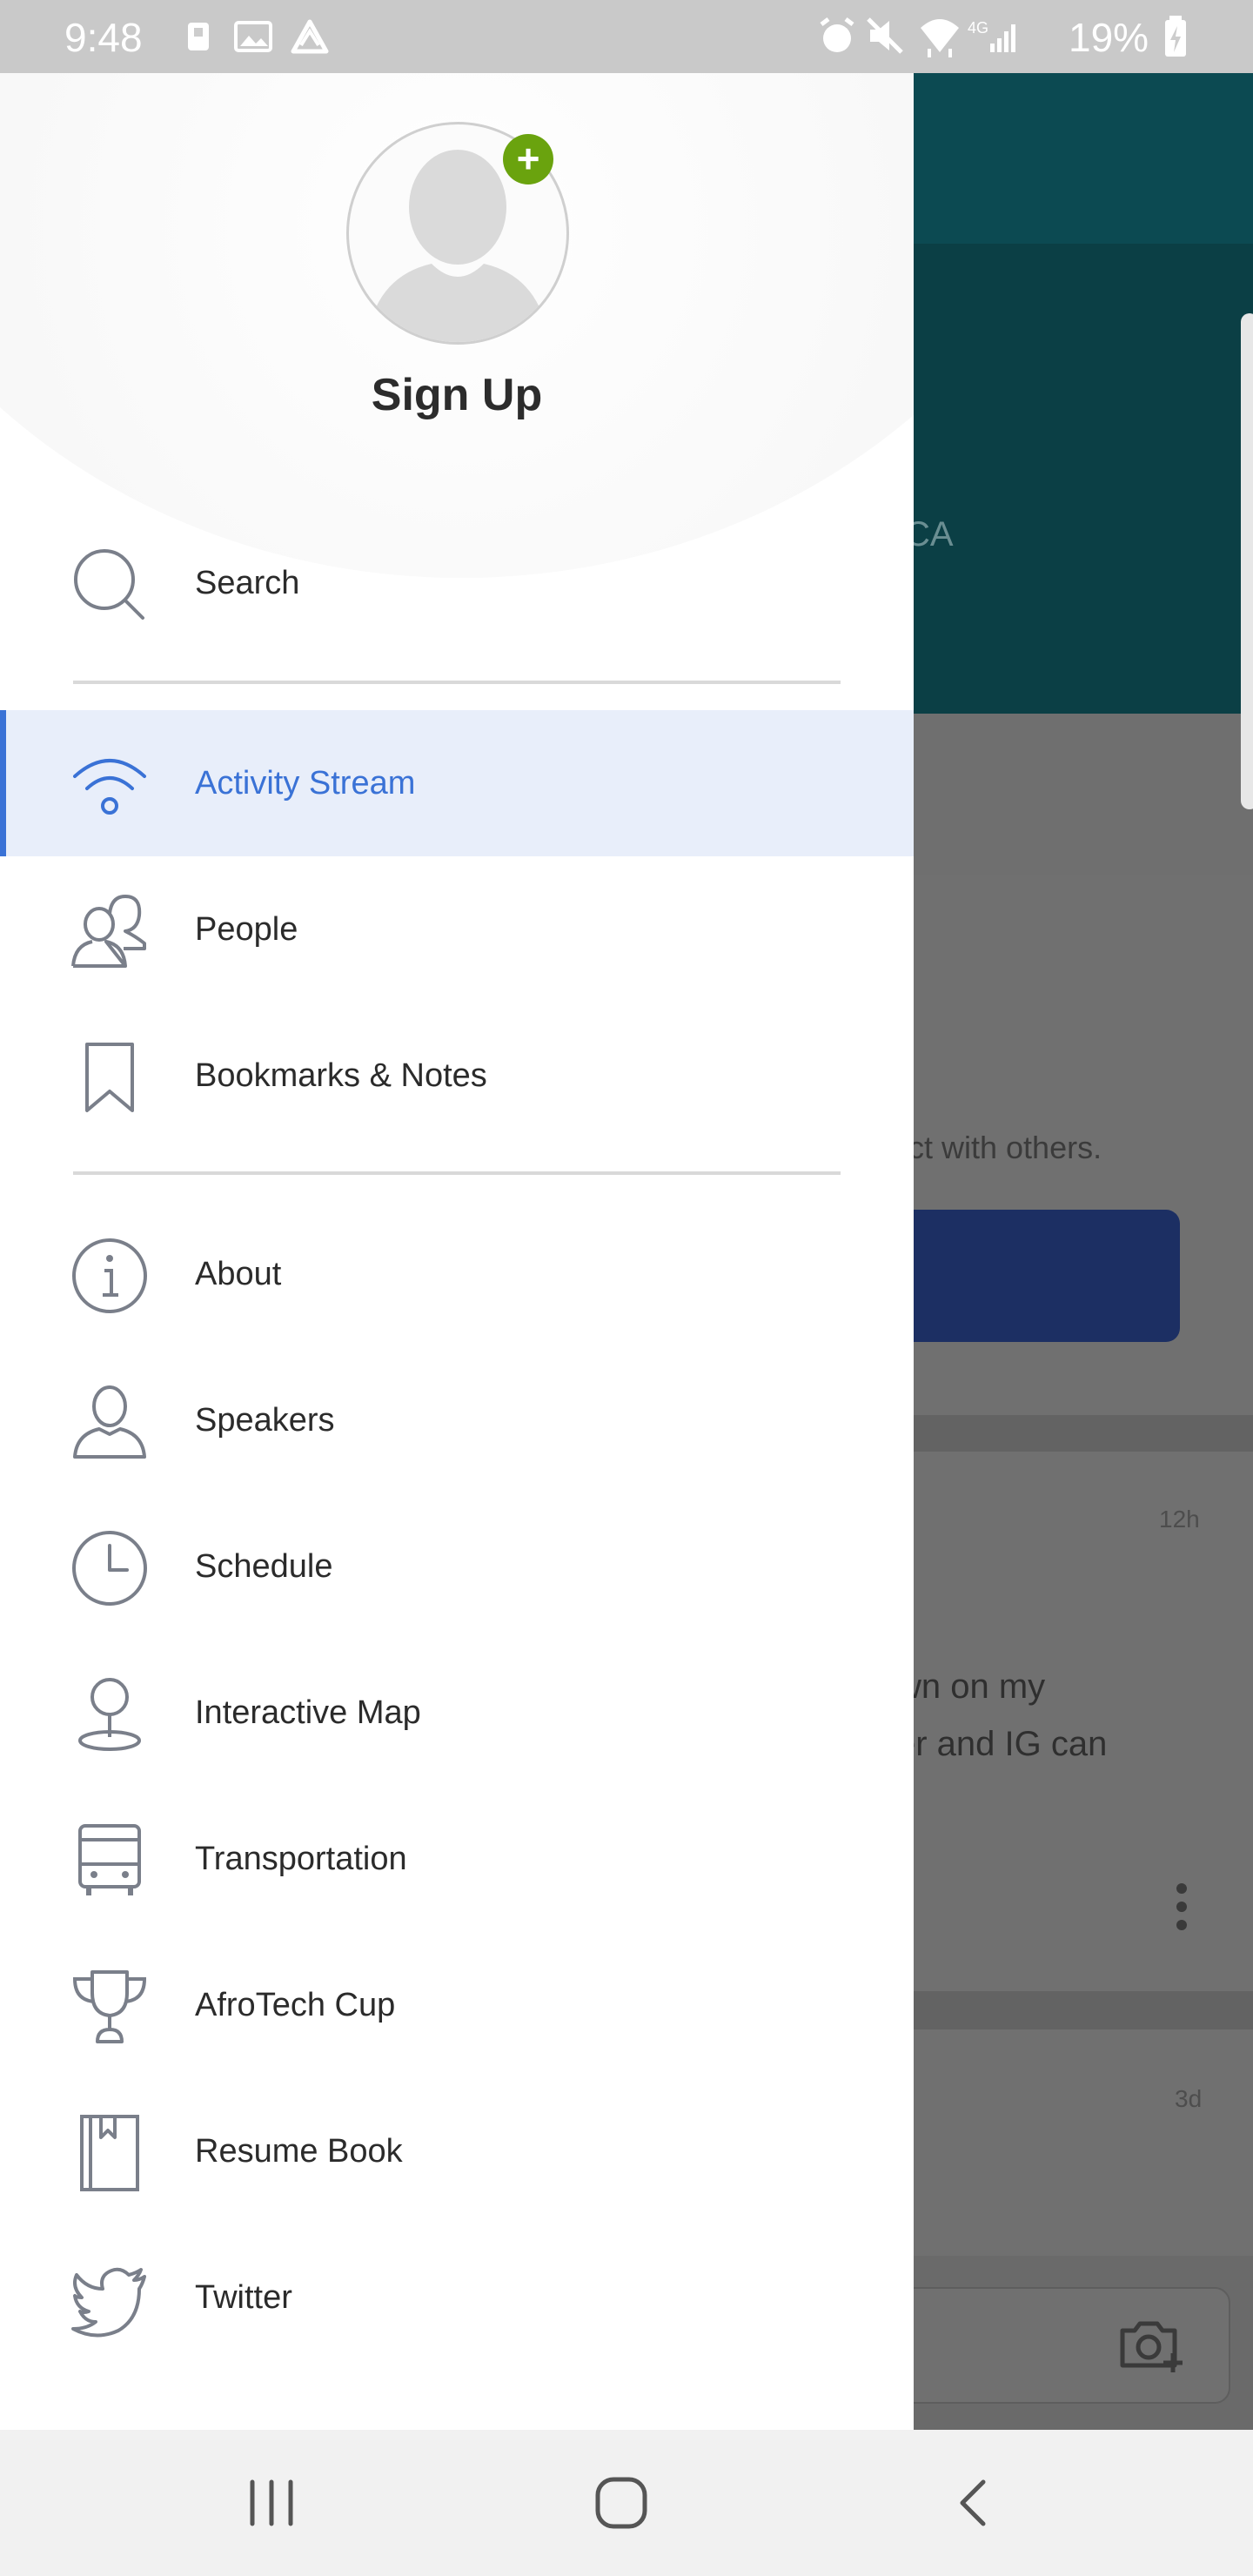 The width and height of the screenshot is (1253, 2576). What do you see at coordinates (457, 583) in the screenshot?
I see `menu-item-search: Search` at bounding box center [457, 583].